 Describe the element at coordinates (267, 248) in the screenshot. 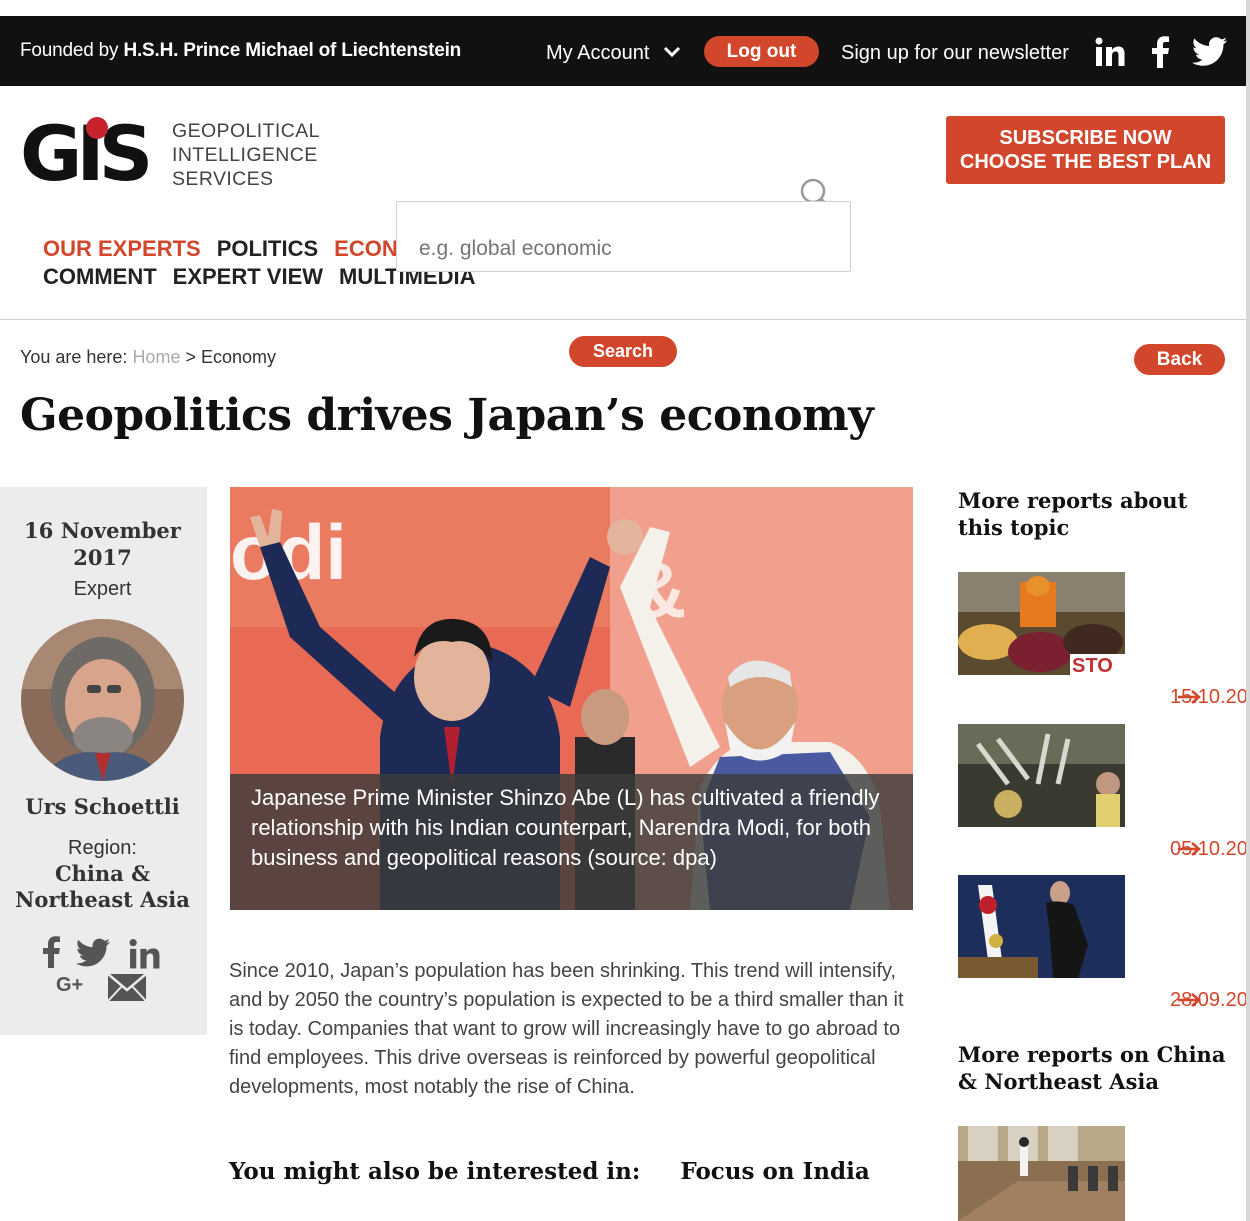

I see `nav-politics: POLITICS` at that location.